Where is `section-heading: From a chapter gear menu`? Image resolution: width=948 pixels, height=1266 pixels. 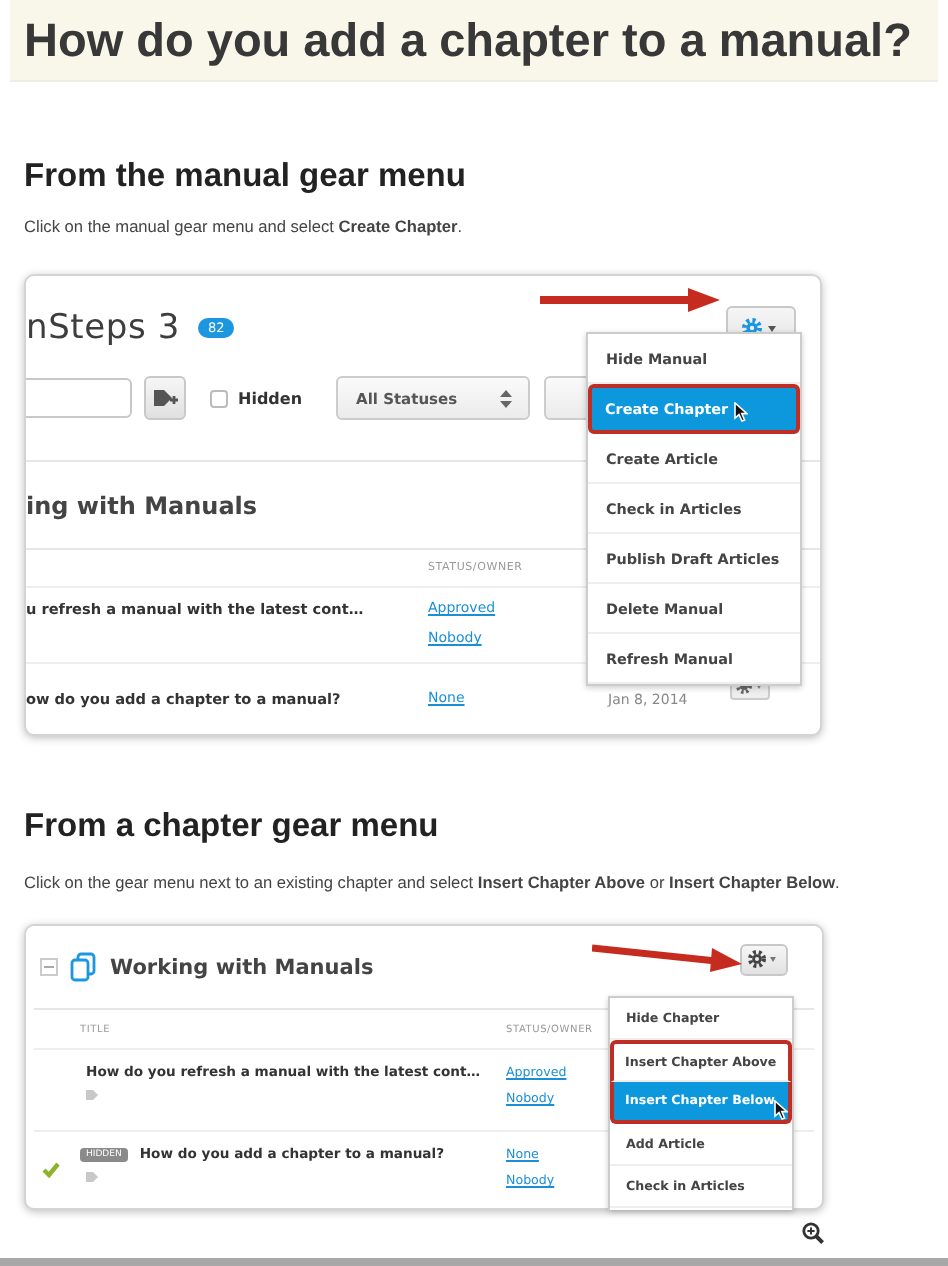 section-heading: From a chapter gear menu is located at coordinates (232, 826).